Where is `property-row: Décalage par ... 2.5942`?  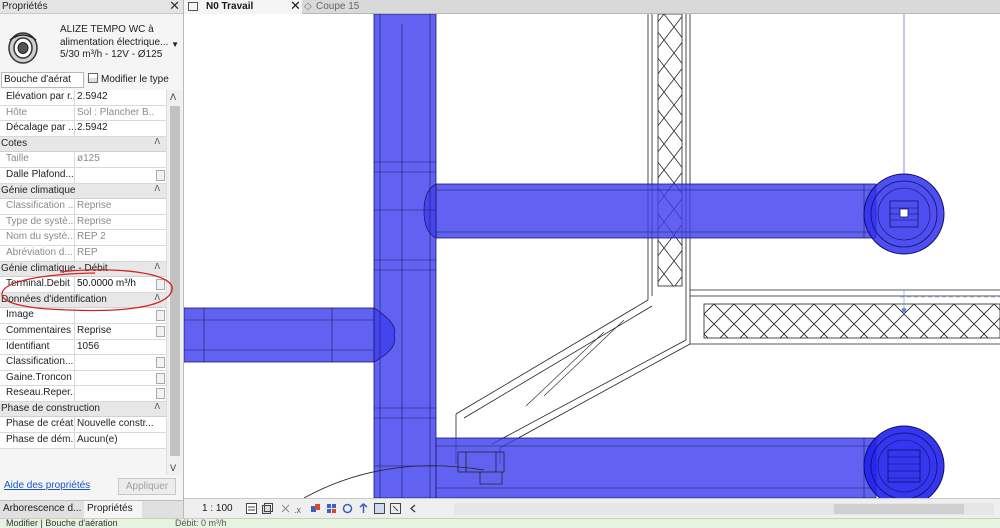 property-row: Décalage par ... 2.5942 is located at coordinates (83, 129).